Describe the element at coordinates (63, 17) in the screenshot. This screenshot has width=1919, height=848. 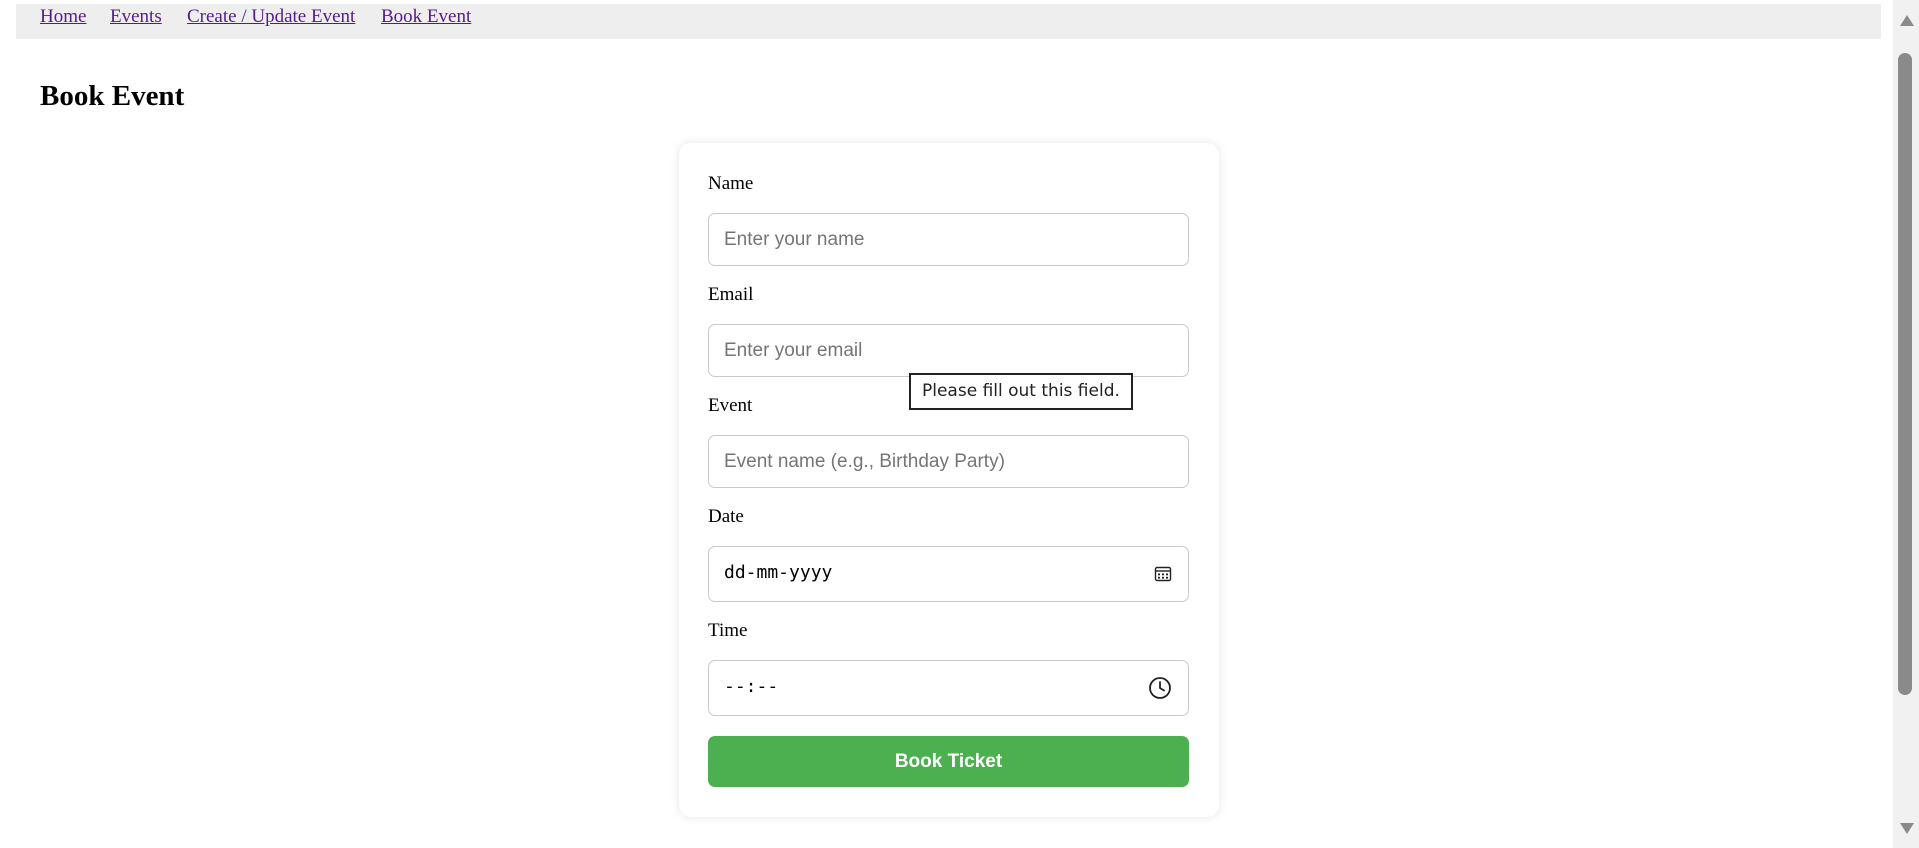
I see `nav-link-home: Home` at that location.